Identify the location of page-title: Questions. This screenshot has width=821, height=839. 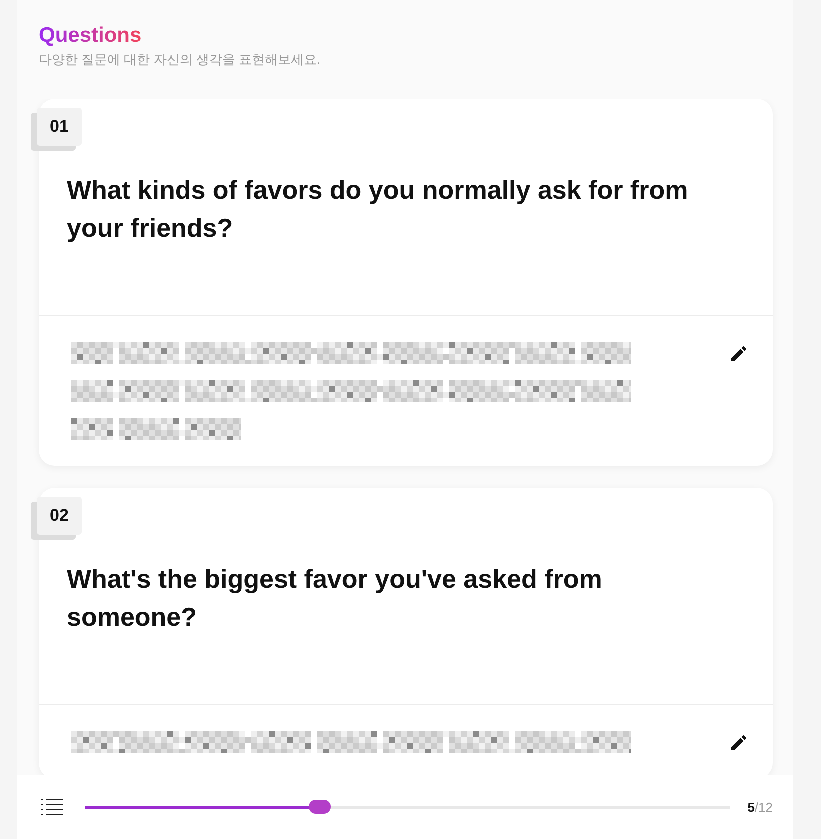
(90, 36).